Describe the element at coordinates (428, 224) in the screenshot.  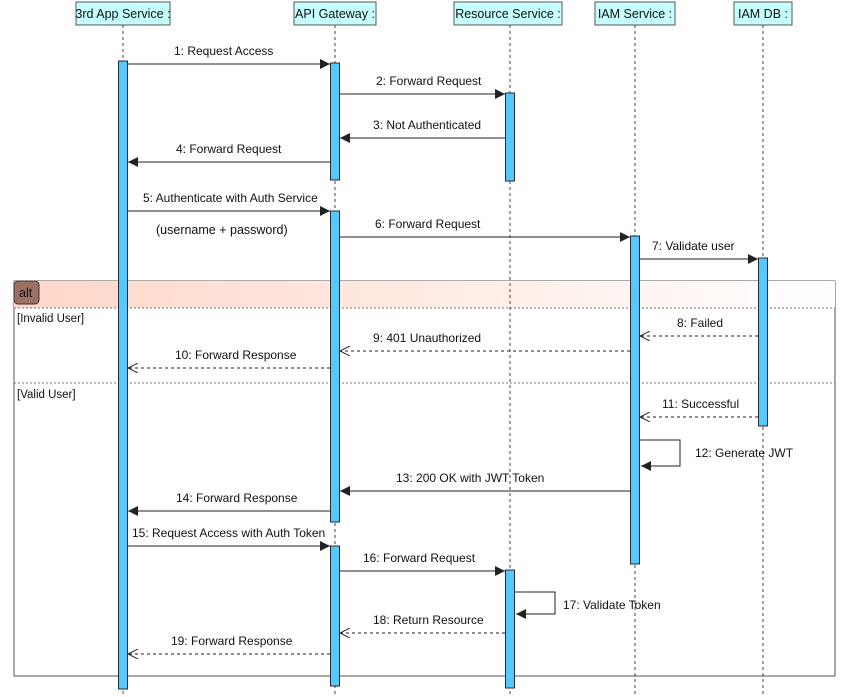
I see `message-6-label: 6: Forward Request` at that location.